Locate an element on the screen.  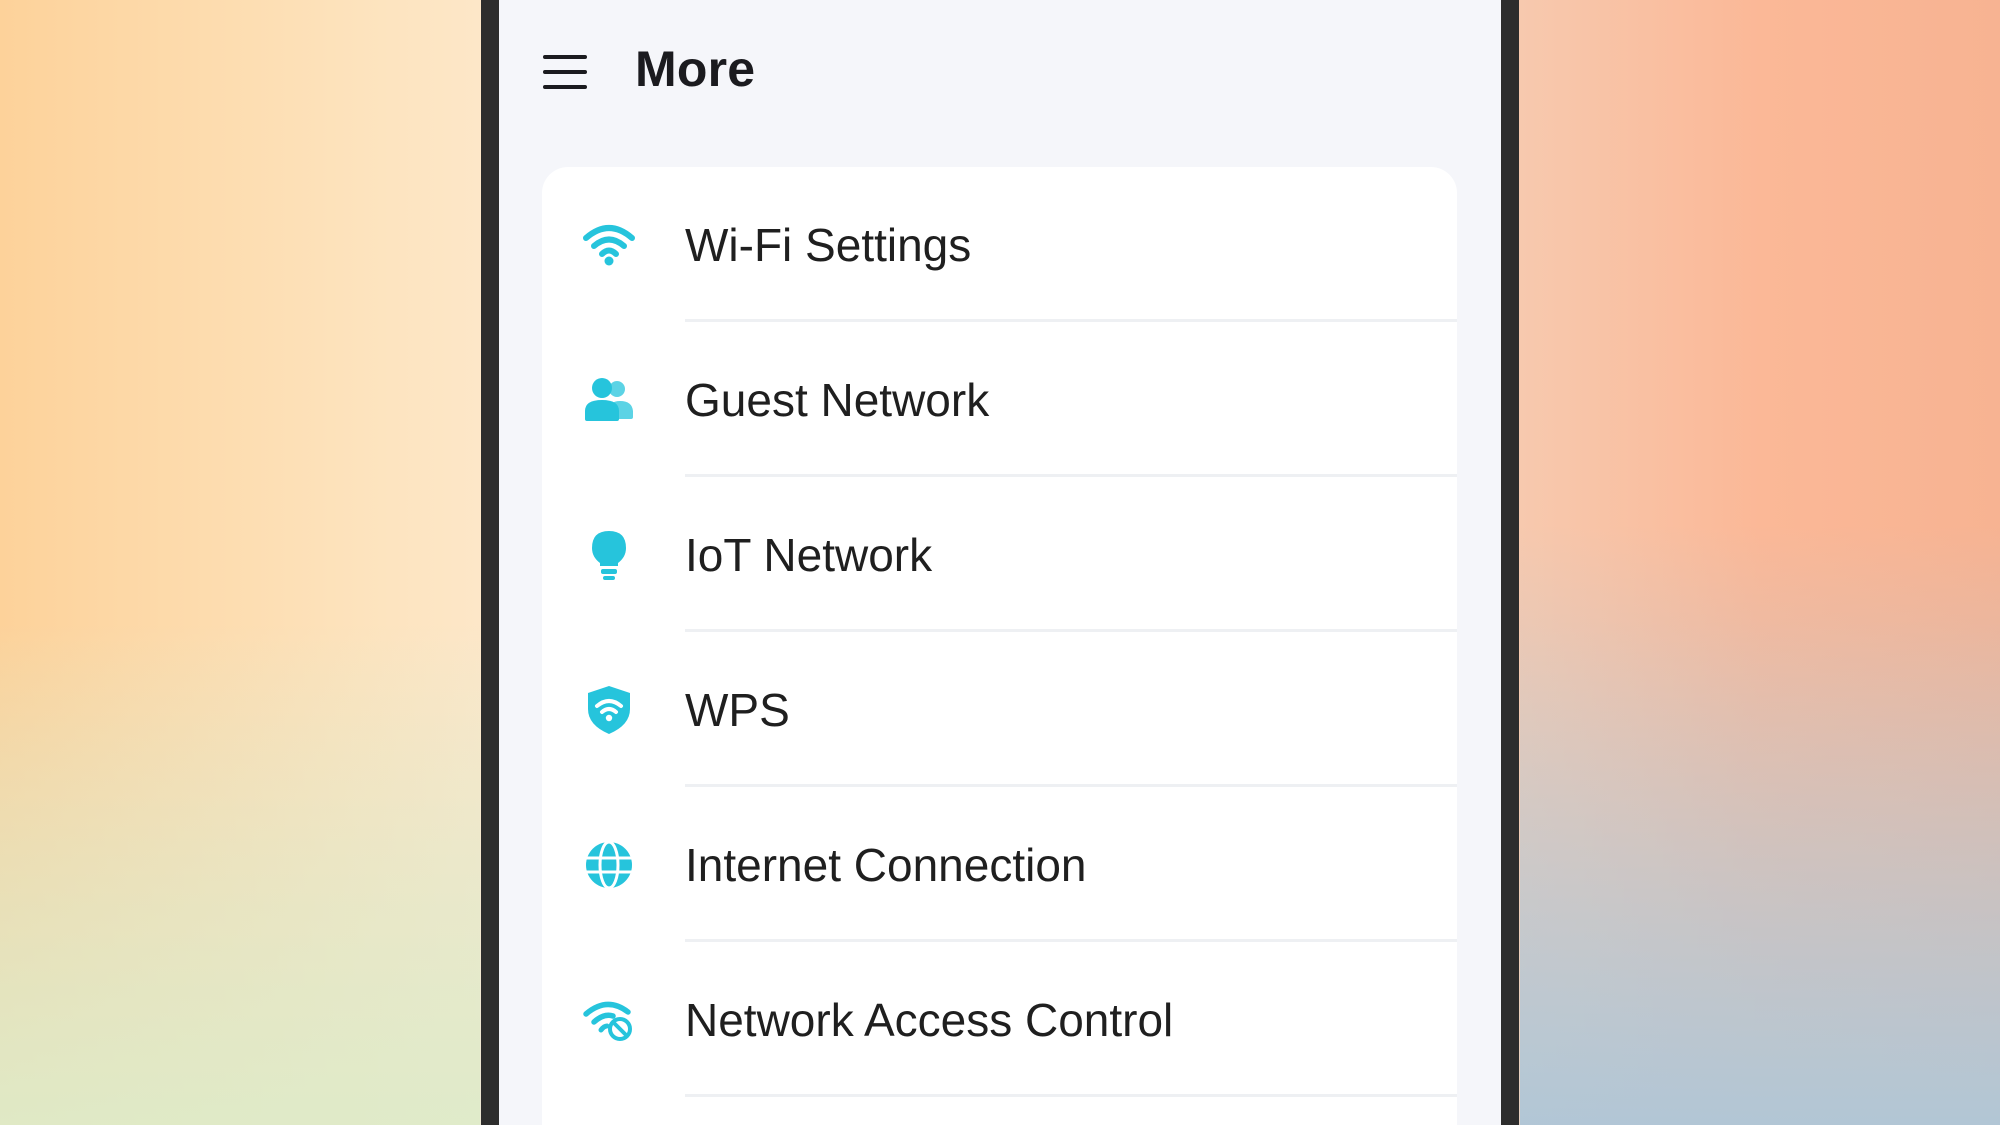
menu-item-internet-connection: Internet Connection is located at coordinates (999, 864).